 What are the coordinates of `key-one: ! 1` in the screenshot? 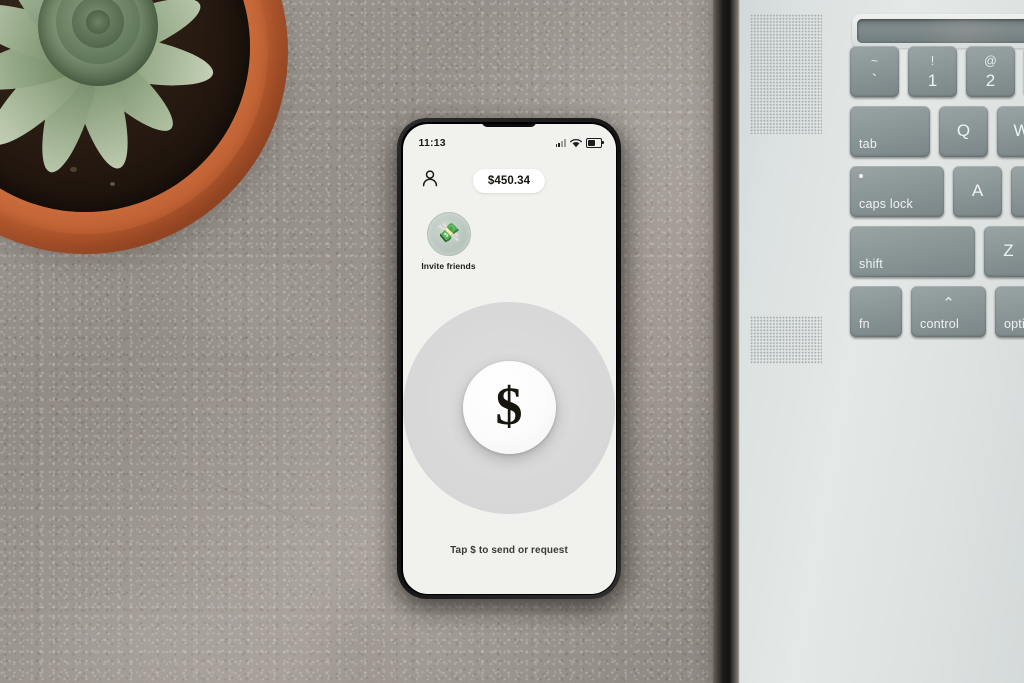 It's located at (932, 71).